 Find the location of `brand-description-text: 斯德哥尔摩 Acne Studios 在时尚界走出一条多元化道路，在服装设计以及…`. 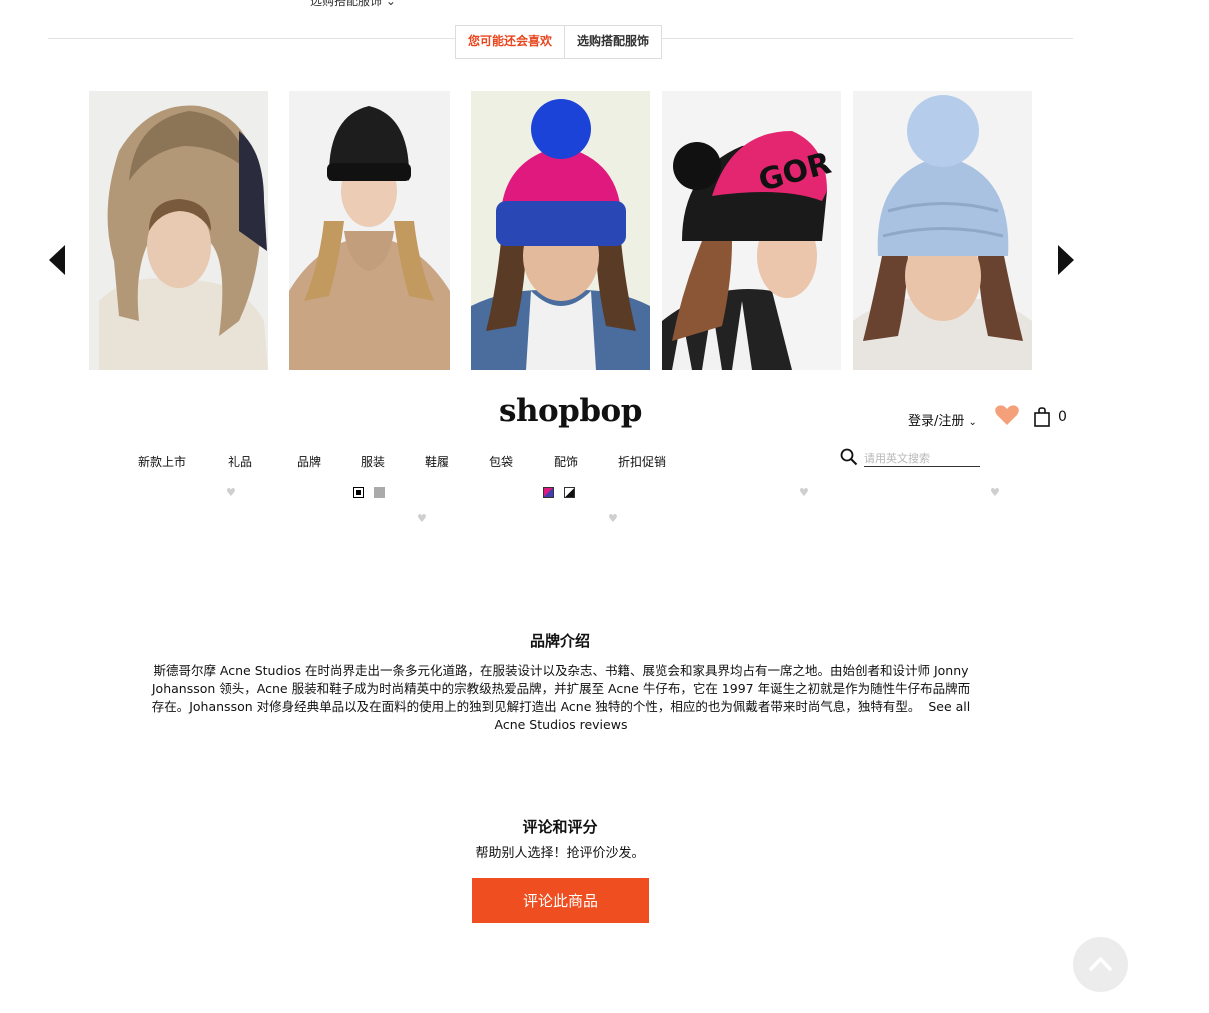

brand-description-text: 斯德哥尔摩 Acne Studios 在时尚界走出一条多元化道路，在服装设计以及… is located at coordinates (561, 688).